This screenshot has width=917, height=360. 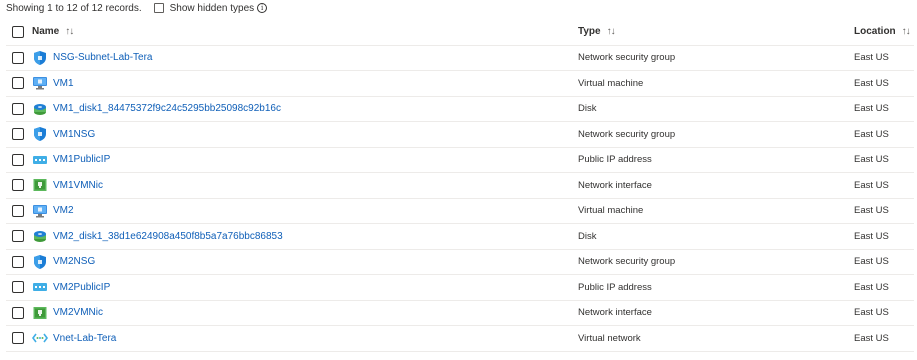 I want to click on table-row: VM2NSG Network security group East US, so click(x=460, y=262).